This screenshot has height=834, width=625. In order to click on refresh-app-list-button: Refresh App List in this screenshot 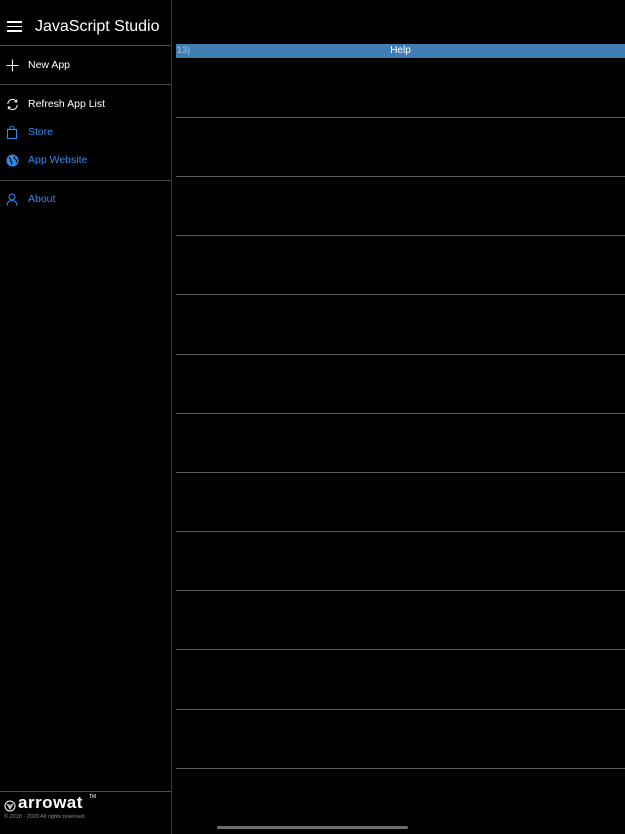, I will do `click(85, 104)`.